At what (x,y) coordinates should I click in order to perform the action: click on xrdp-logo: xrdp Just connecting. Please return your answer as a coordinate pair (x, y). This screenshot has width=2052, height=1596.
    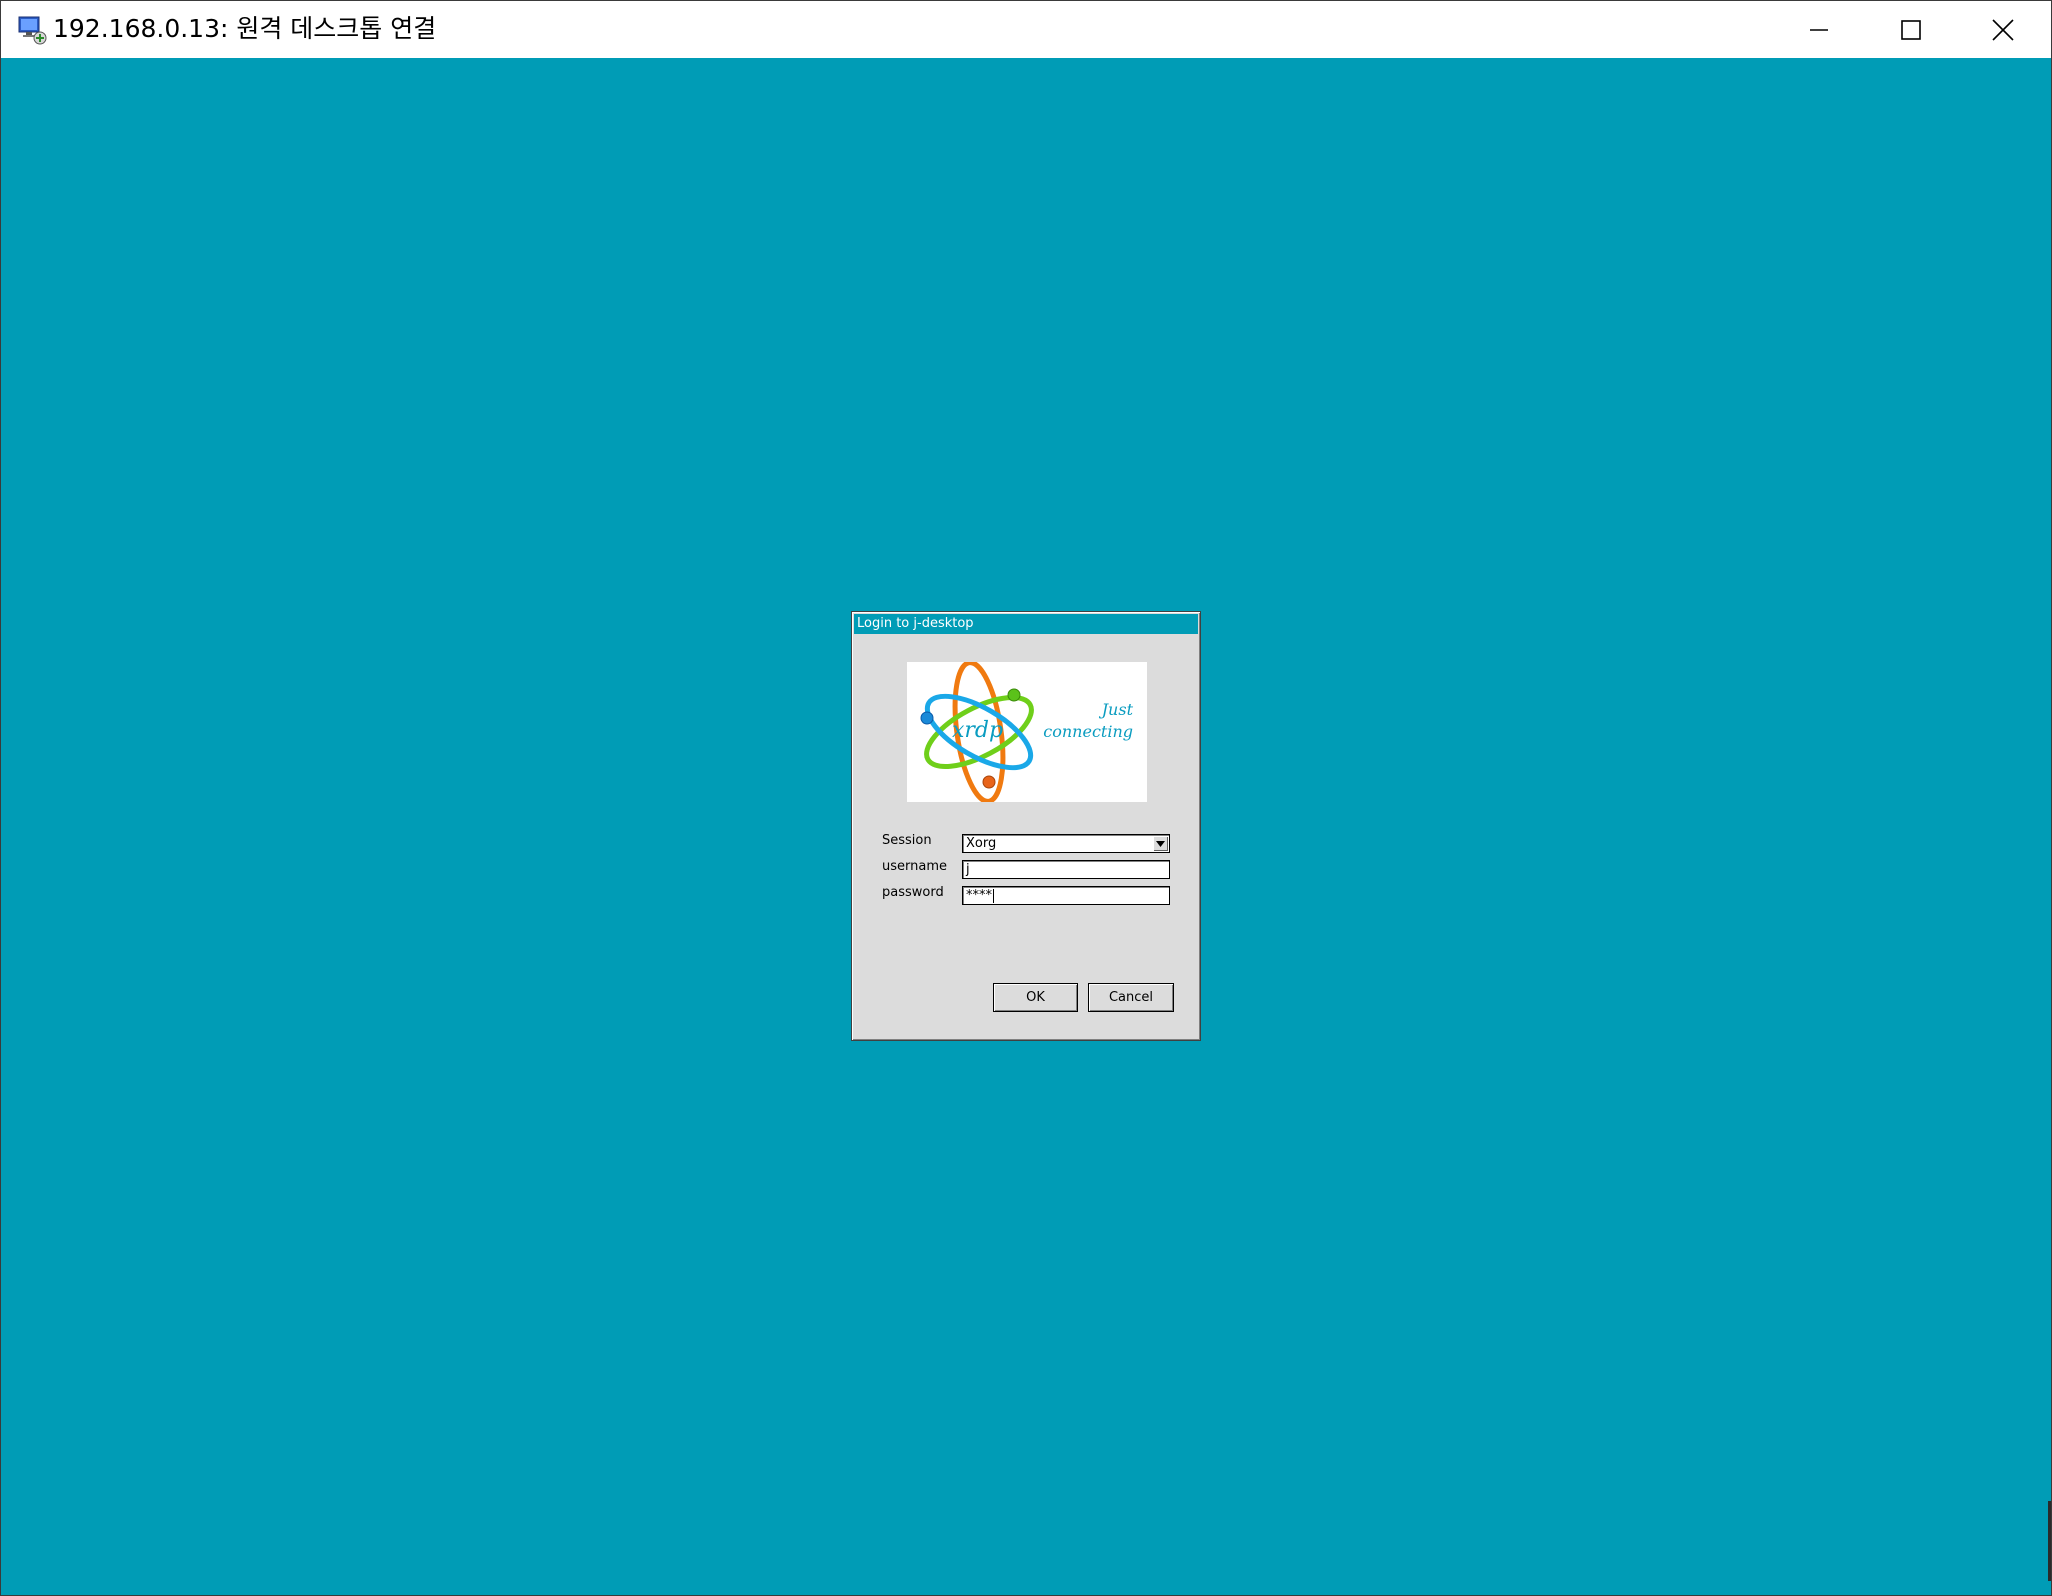
    Looking at the image, I should click on (1027, 732).